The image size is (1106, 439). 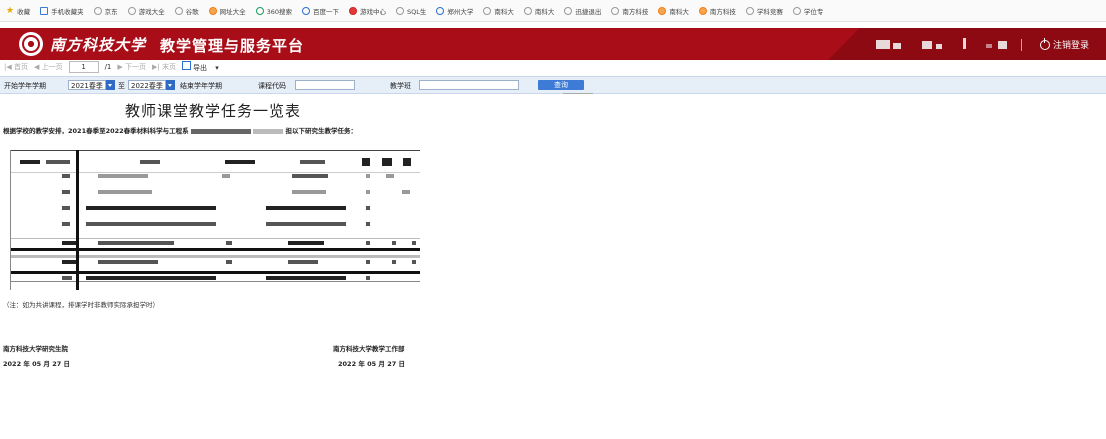 I want to click on prev-page-button: ◀ 上一页, so click(x=48, y=67).